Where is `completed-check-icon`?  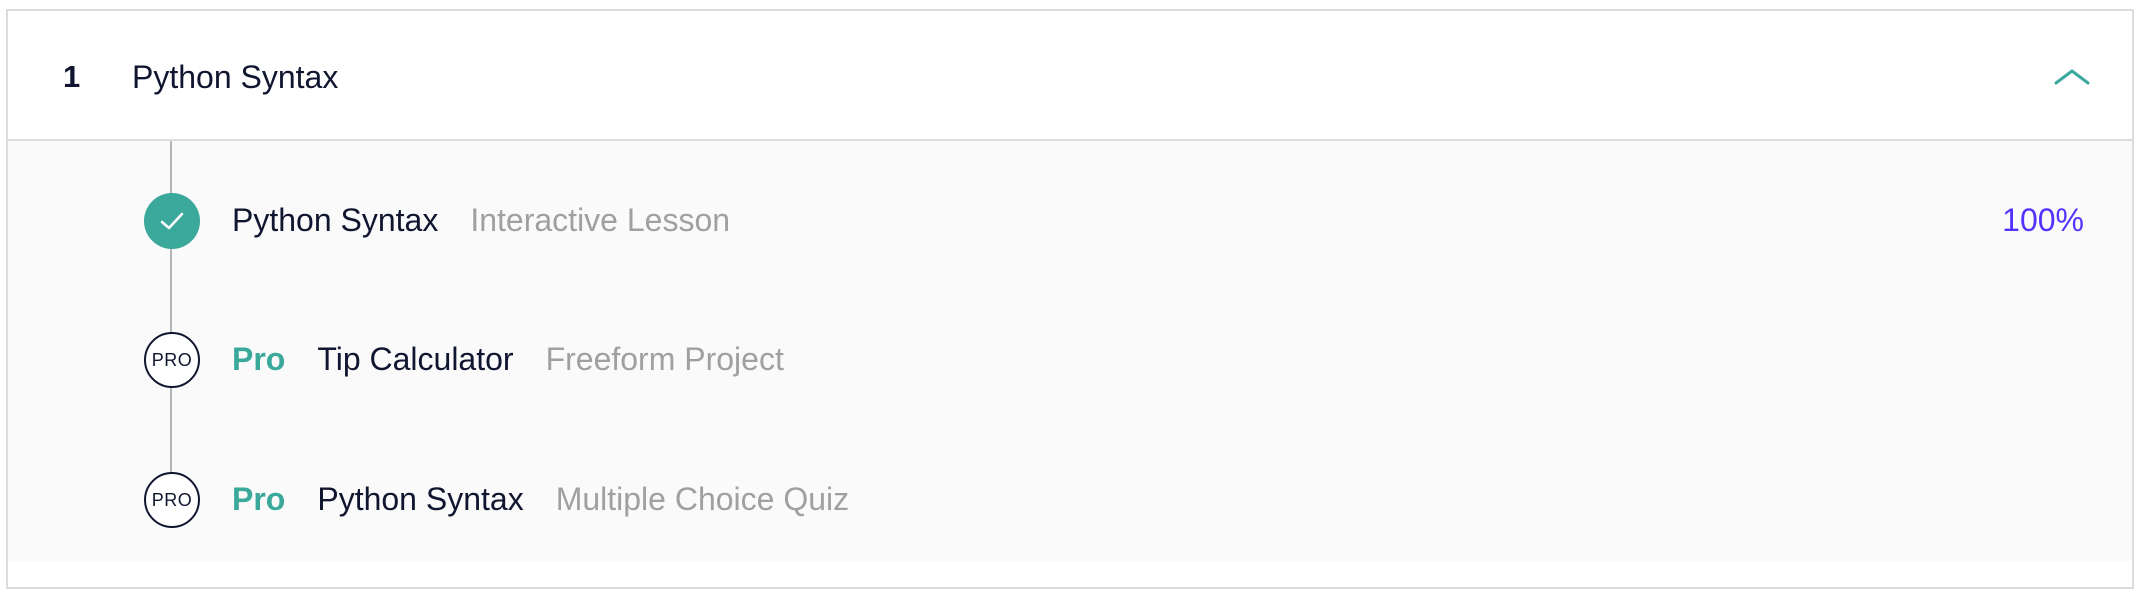
completed-check-icon is located at coordinates (172, 221).